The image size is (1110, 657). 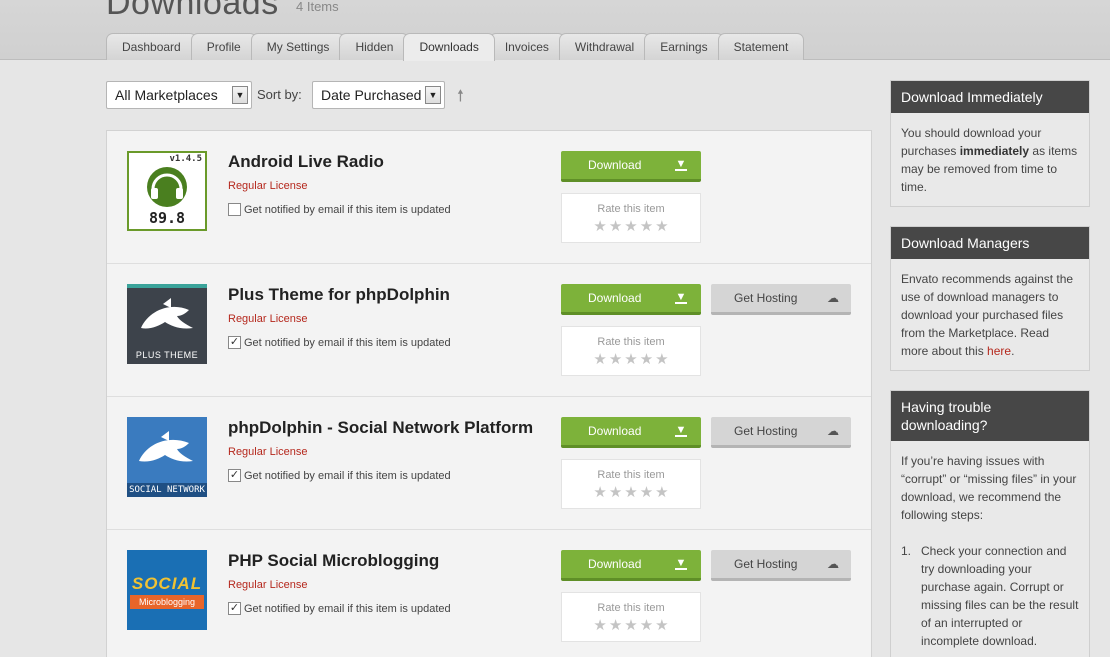 I want to click on tab-statement: Statement, so click(x=761, y=46).